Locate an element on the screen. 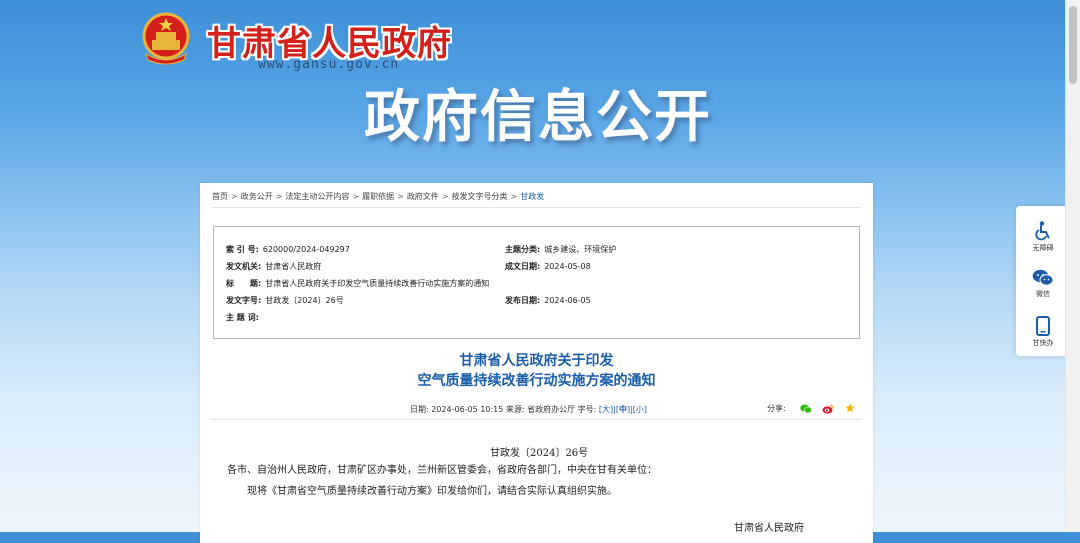  source: 来源: 省政府办公厅 is located at coordinates (540, 409).